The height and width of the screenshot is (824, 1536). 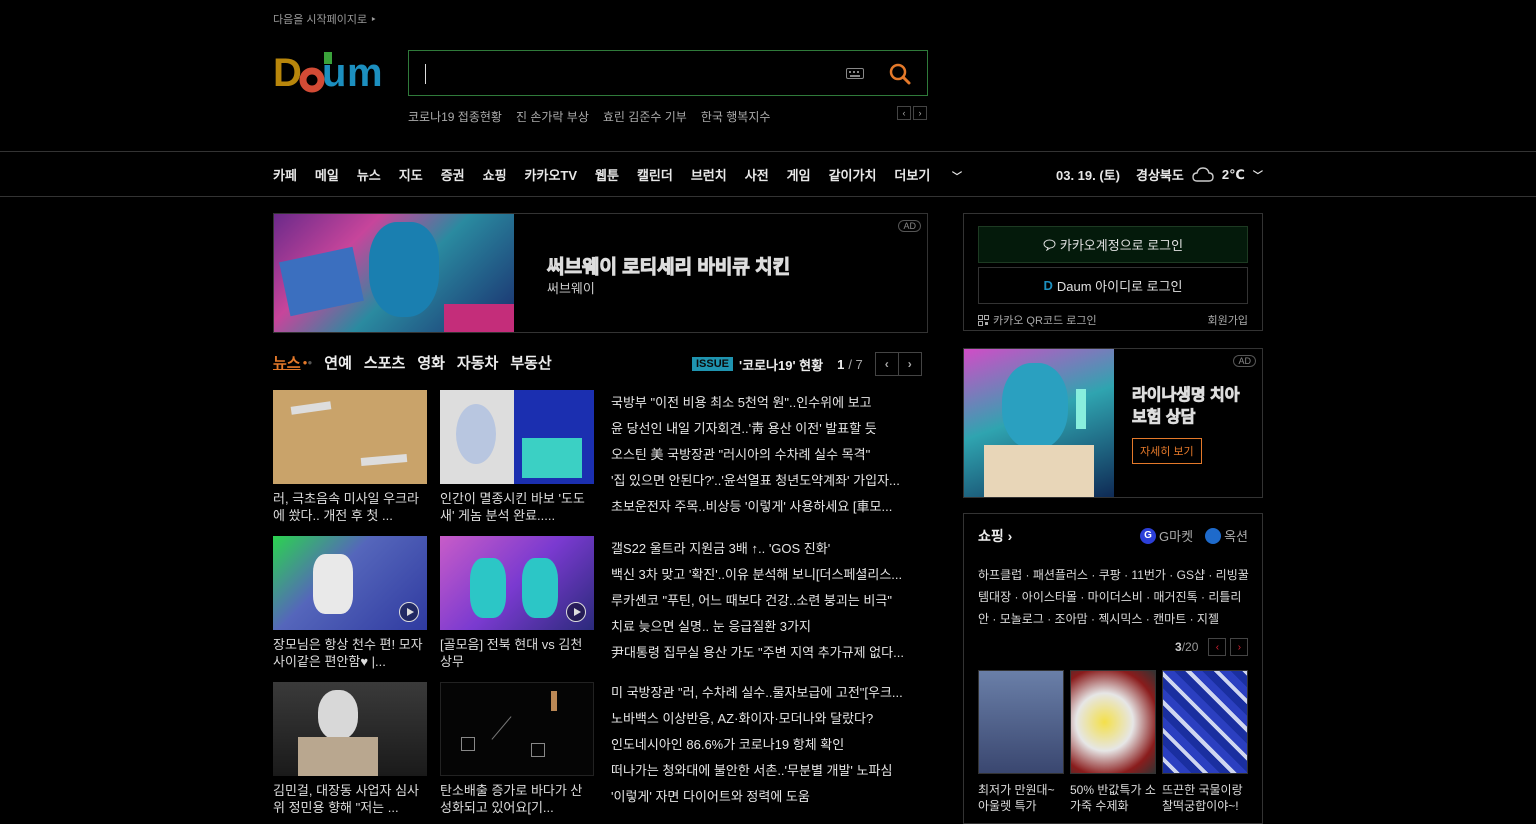 What do you see at coordinates (325, 19) in the screenshot?
I see `set-homepage-link: 다음을 시작페이지로 ‣` at bounding box center [325, 19].